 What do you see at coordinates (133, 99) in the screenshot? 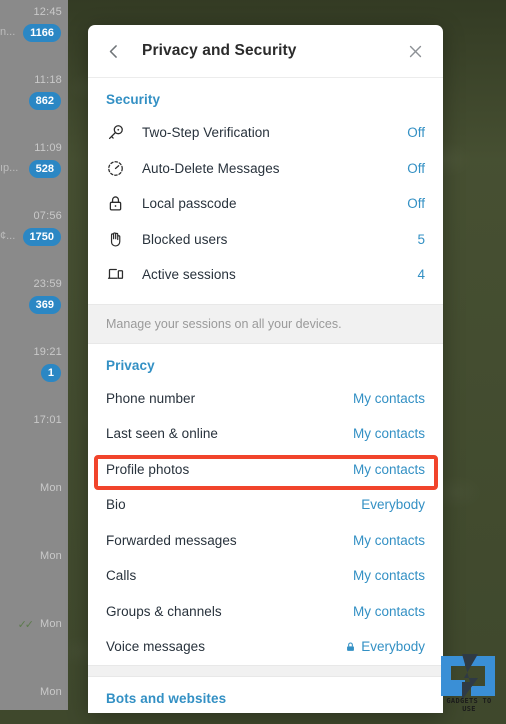
I see `security-section-heading: Security` at bounding box center [133, 99].